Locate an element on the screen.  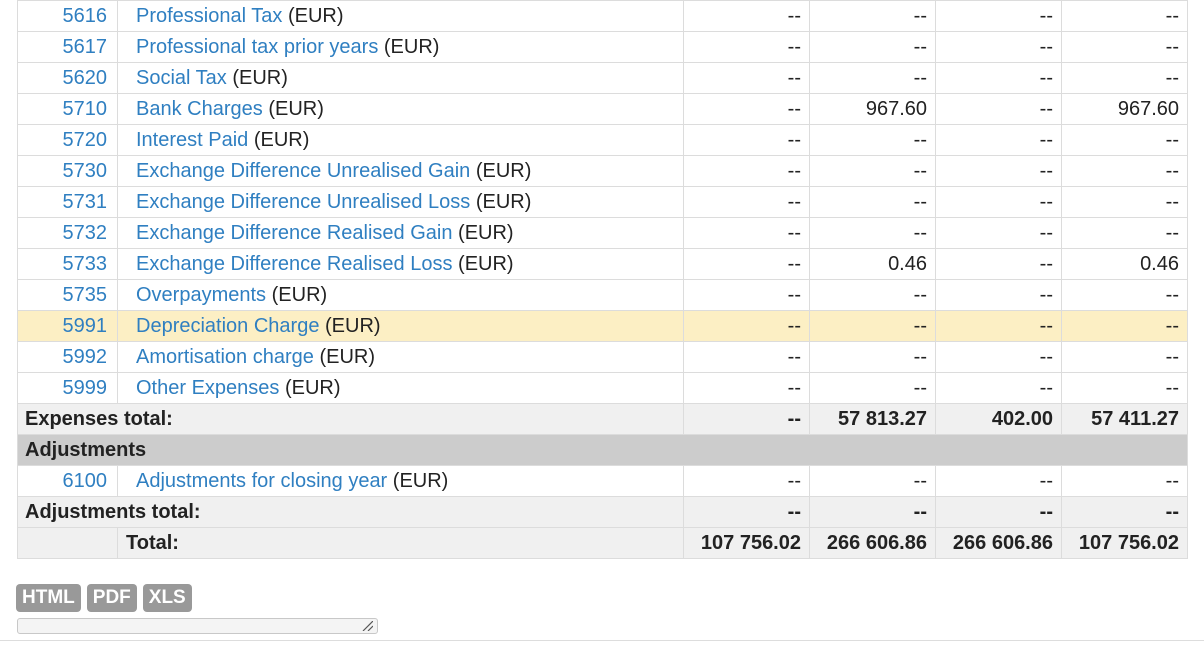
account-code-link: 5616 is located at coordinates (85, 16).